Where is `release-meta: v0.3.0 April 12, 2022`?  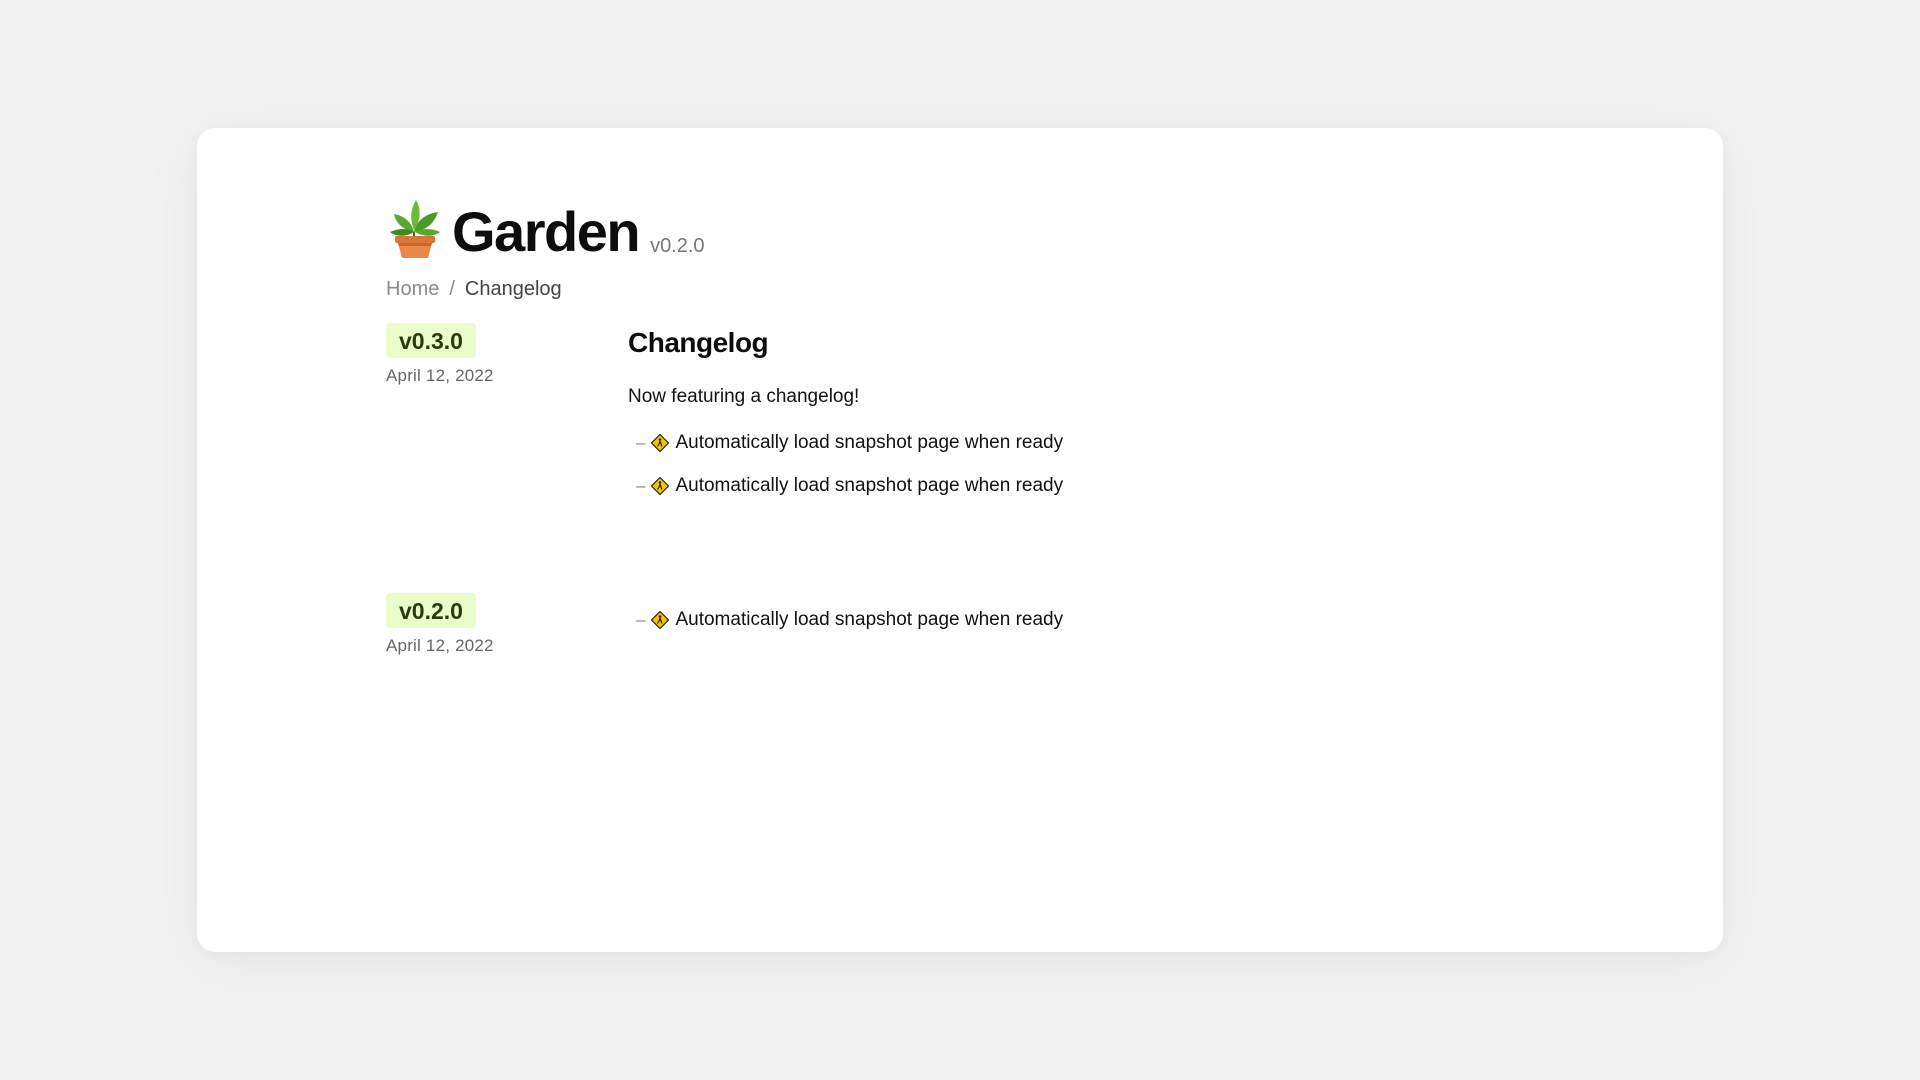 release-meta: v0.3.0 April 12, 2022 is located at coordinates (440, 354).